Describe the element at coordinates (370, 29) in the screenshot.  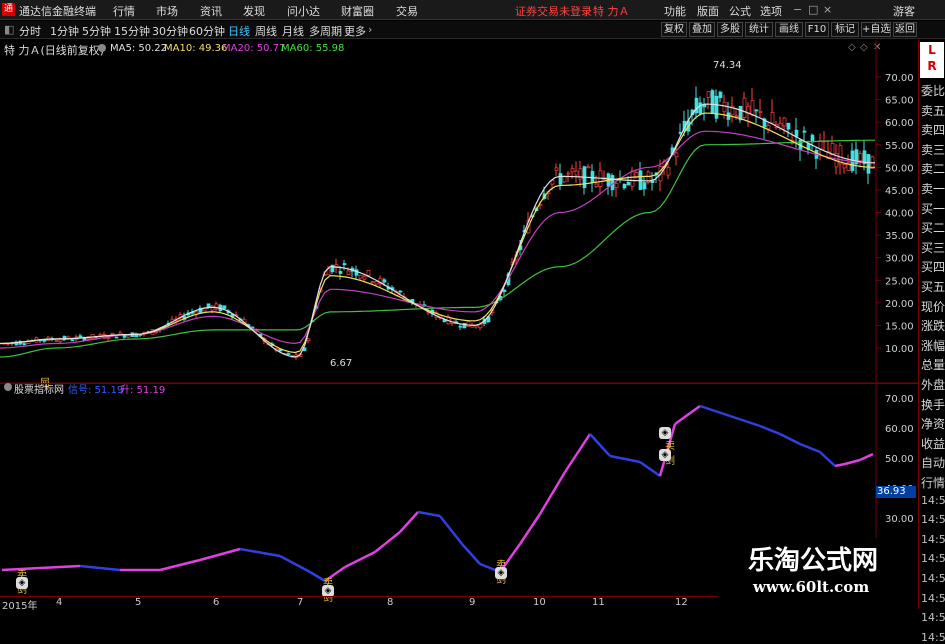
I see `chevron-right-icon: ›` at that location.